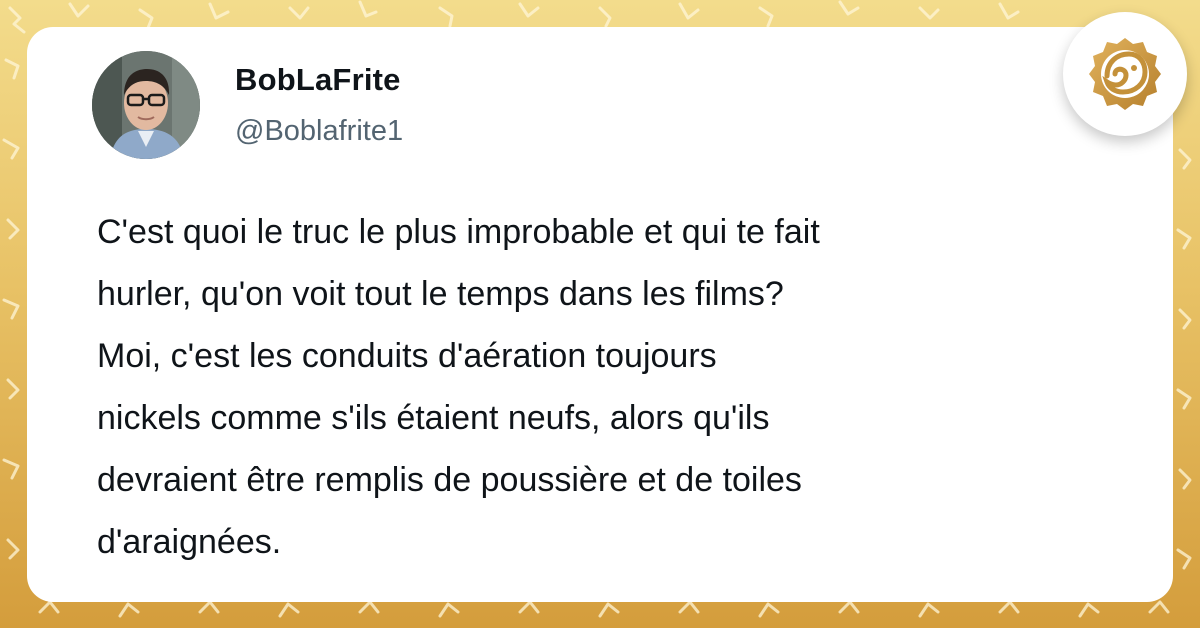 Image resolution: width=1200 pixels, height=628 pixels. What do you see at coordinates (319, 131) in the screenshot?
I see `user-handle: @Boblafrite1` at bounding box center [319, 131].